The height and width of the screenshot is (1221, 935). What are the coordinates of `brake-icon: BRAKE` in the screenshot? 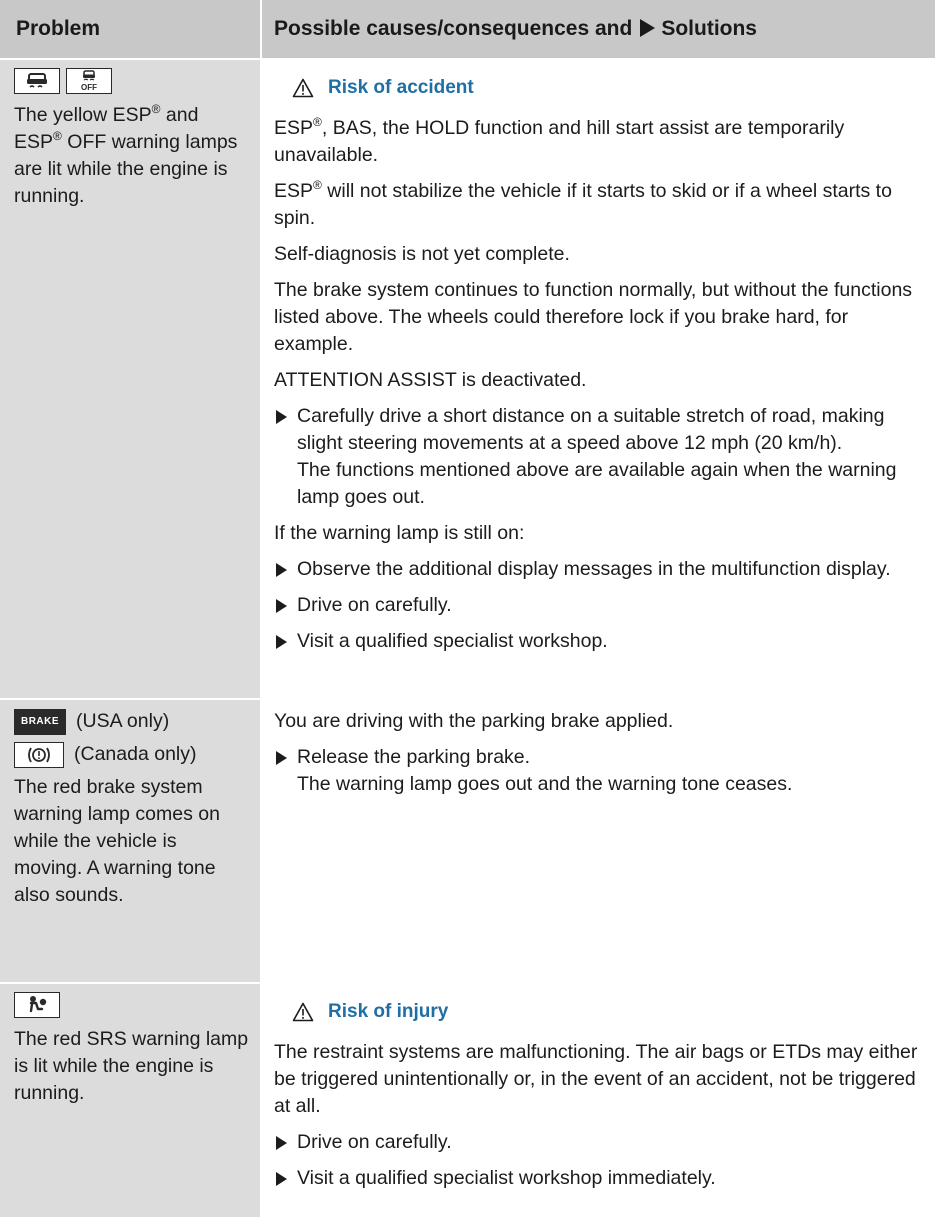 It's located at (40, 721).